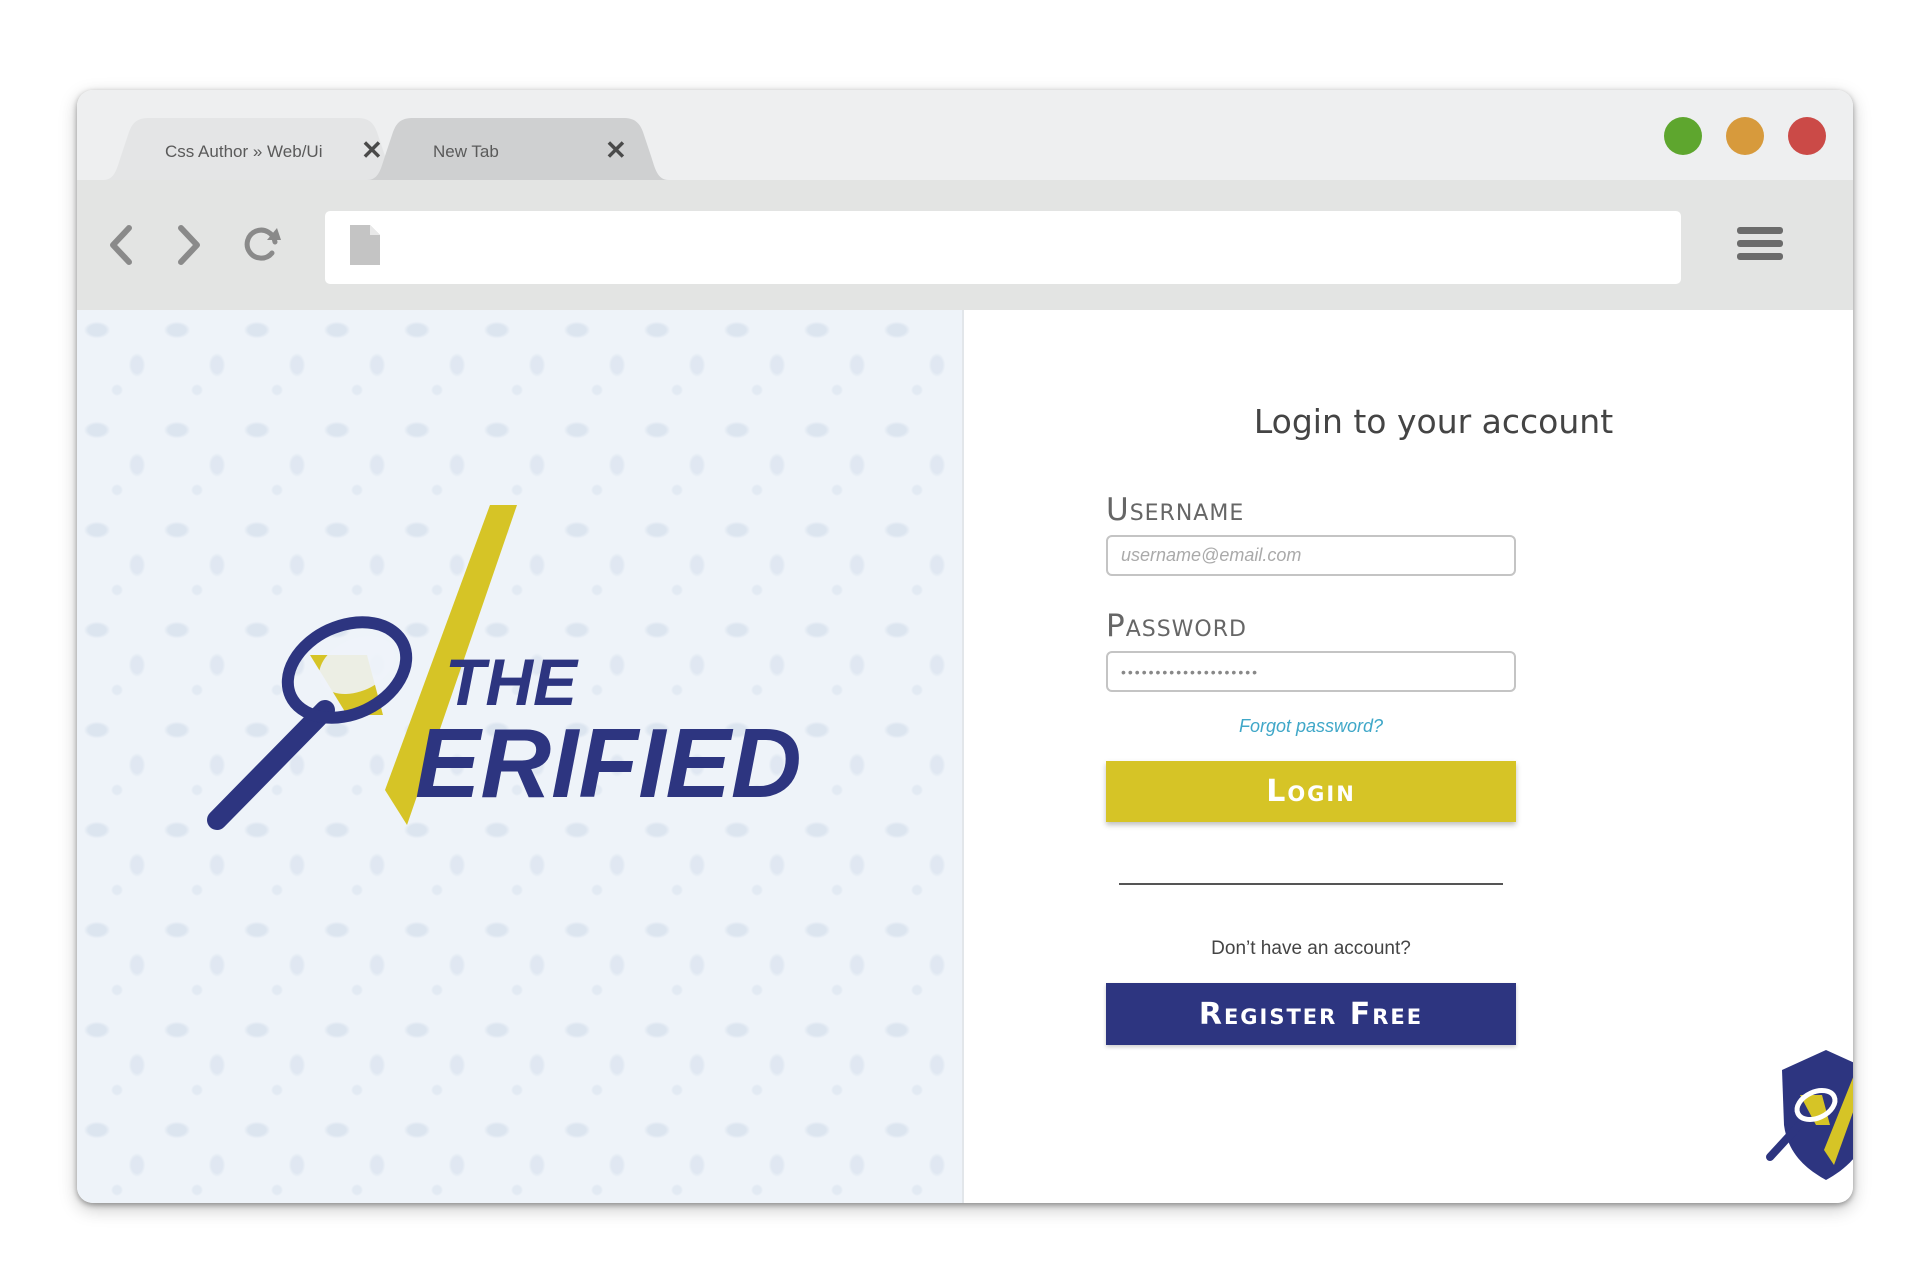 Image resolution: width=1920 pixels, height=1280 pixels. Describe the element at coordinates (1760, 247) in the screenshot. I see `hamburger-menu-icon` at that location.